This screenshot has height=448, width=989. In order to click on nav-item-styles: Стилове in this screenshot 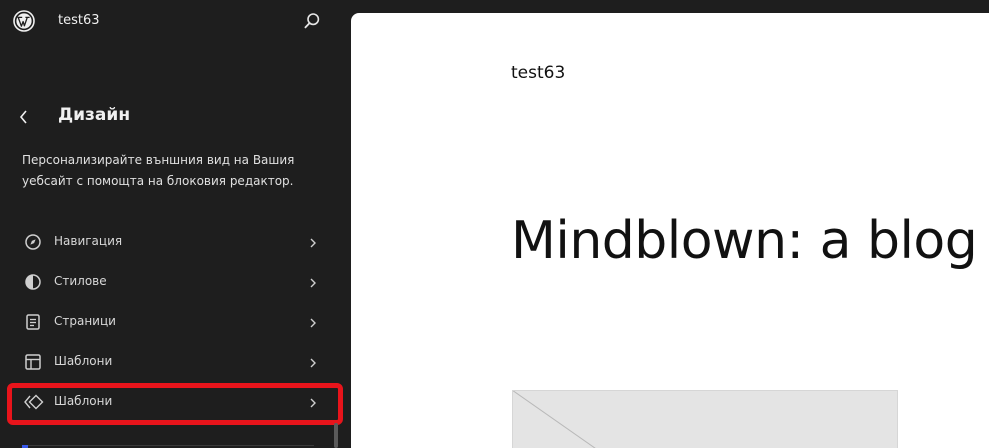, I will do `click(169, 282)`.